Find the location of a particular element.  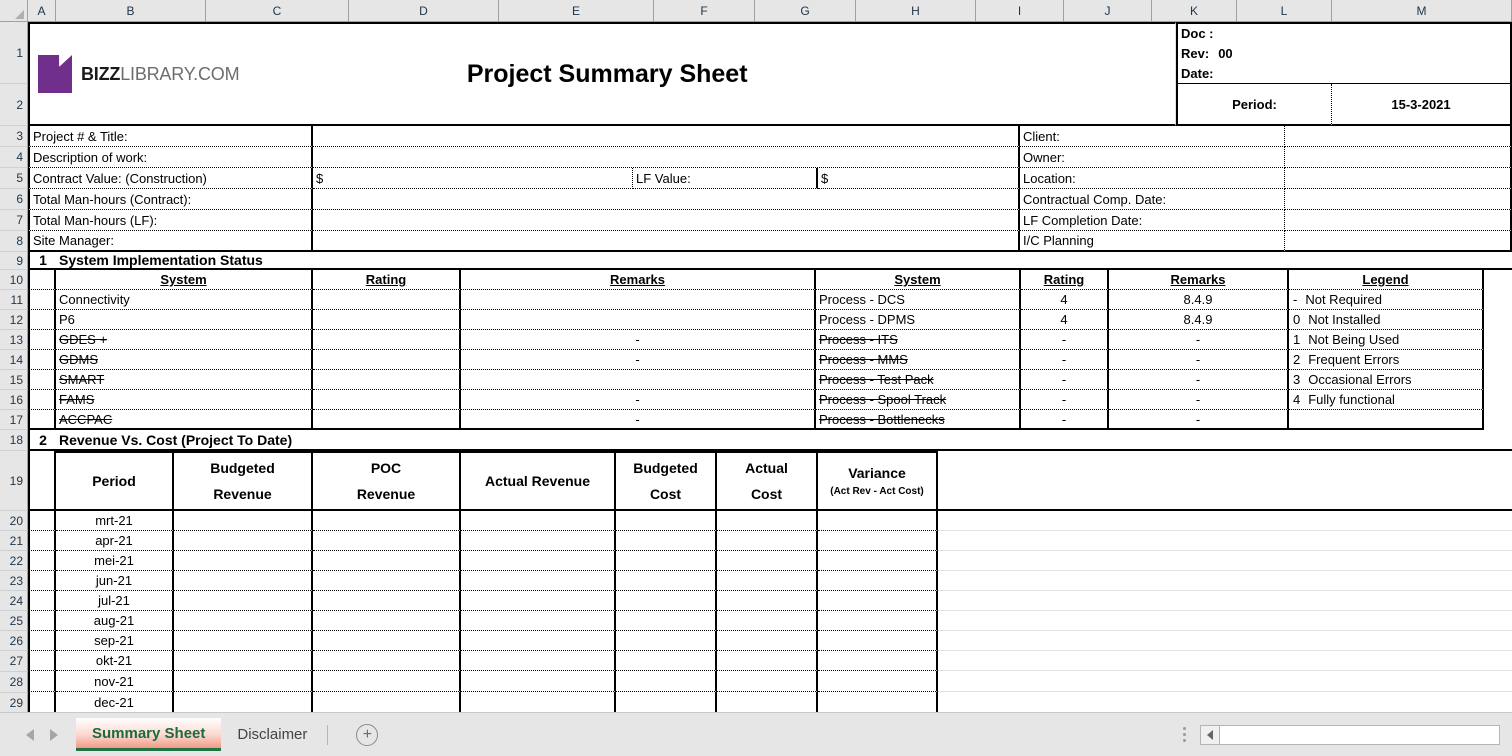

table-row: aug-21 is located at coordinates (770, 621).